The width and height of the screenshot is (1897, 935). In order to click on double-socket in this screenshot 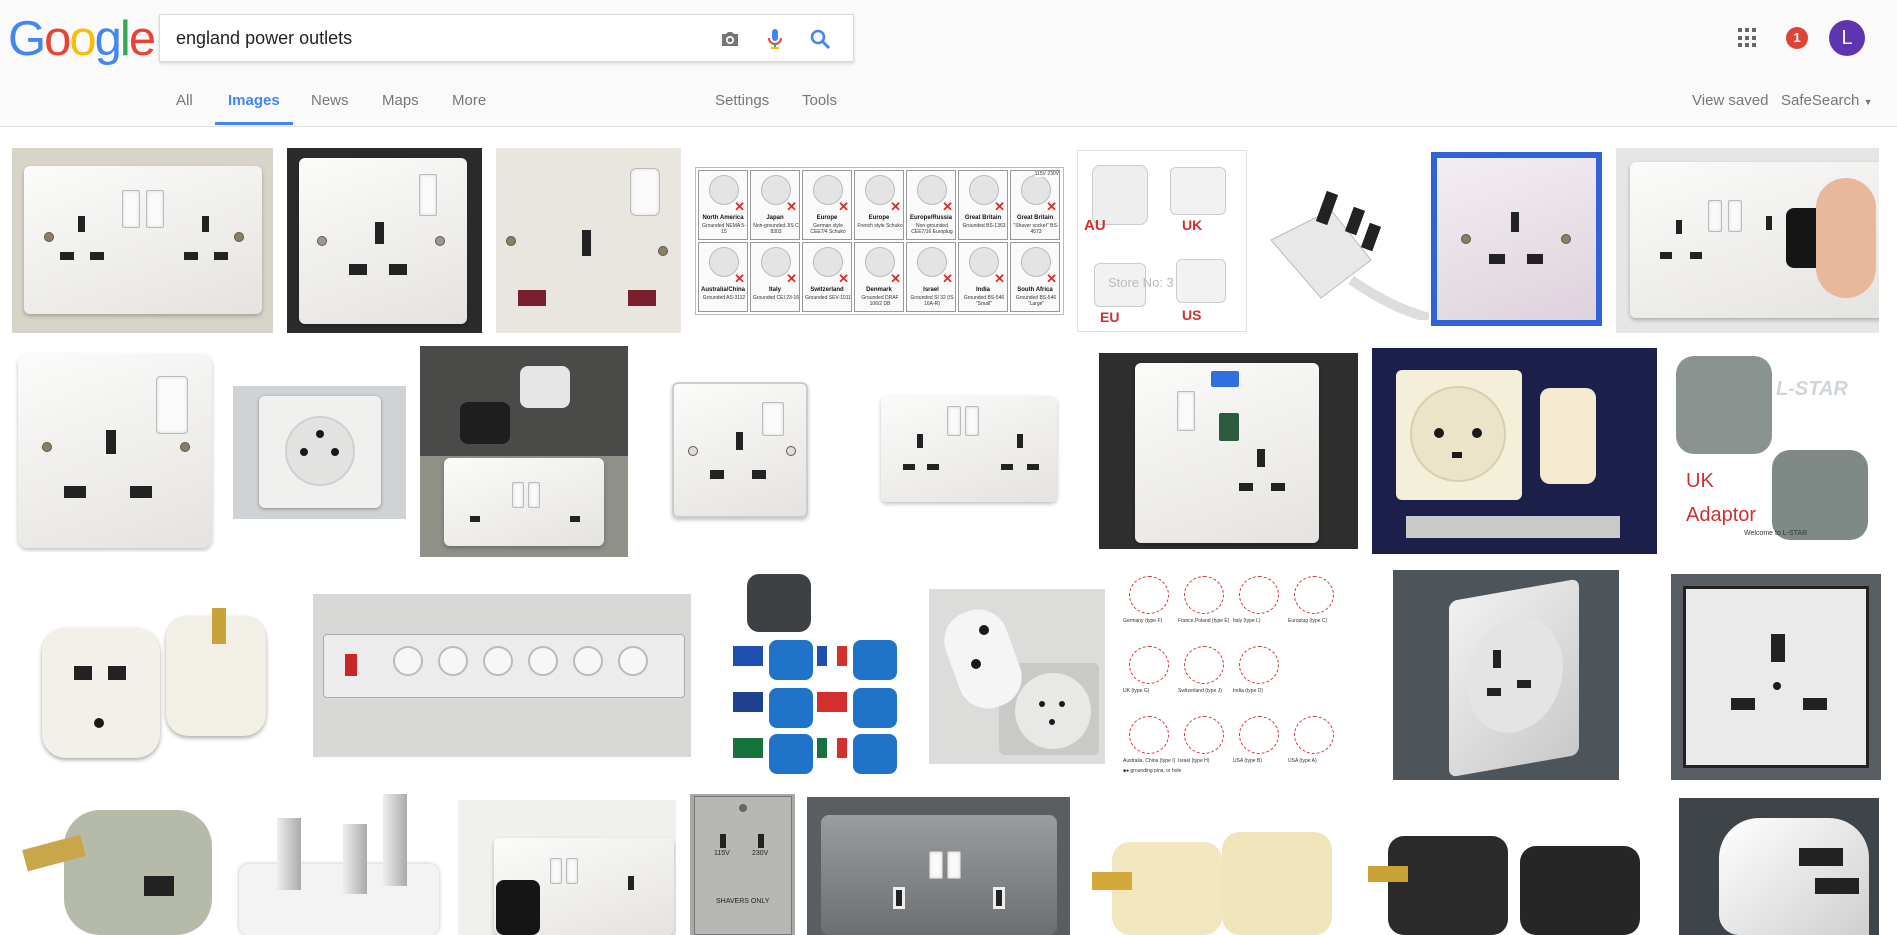, I will do `click(143, 240)`.